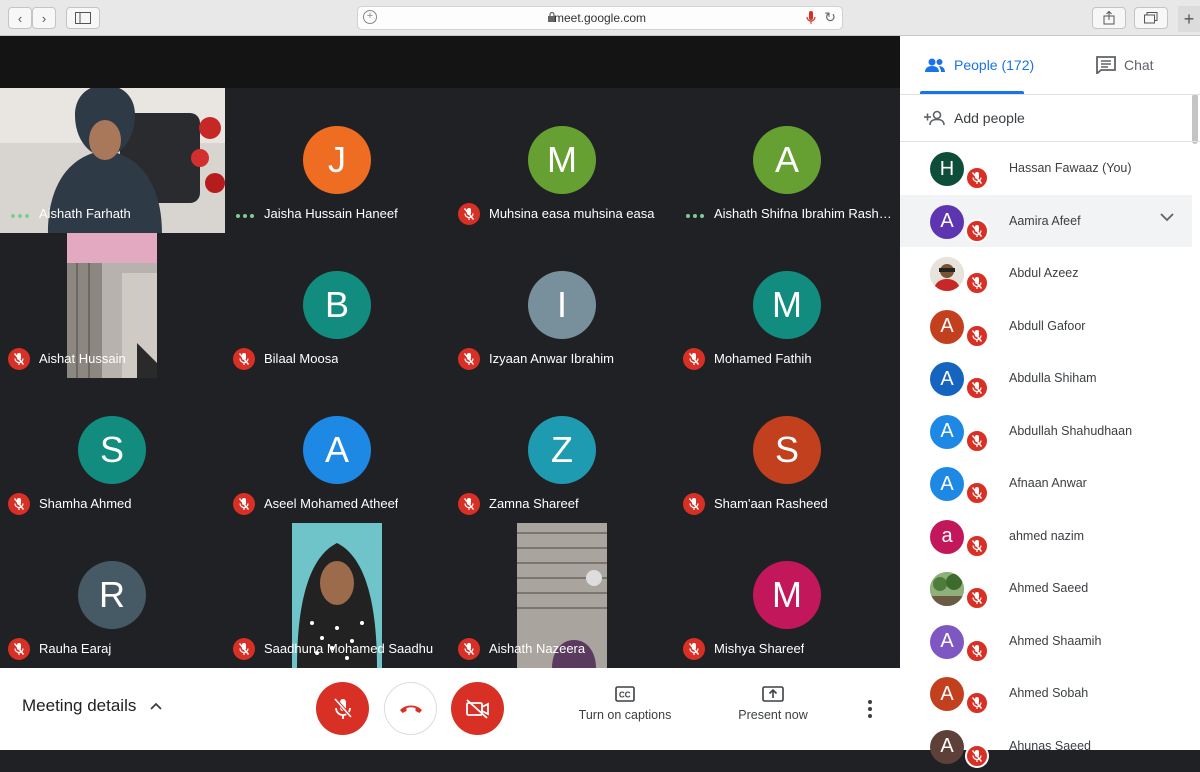  I want to click on forward-button: ›, so click(44, 18).